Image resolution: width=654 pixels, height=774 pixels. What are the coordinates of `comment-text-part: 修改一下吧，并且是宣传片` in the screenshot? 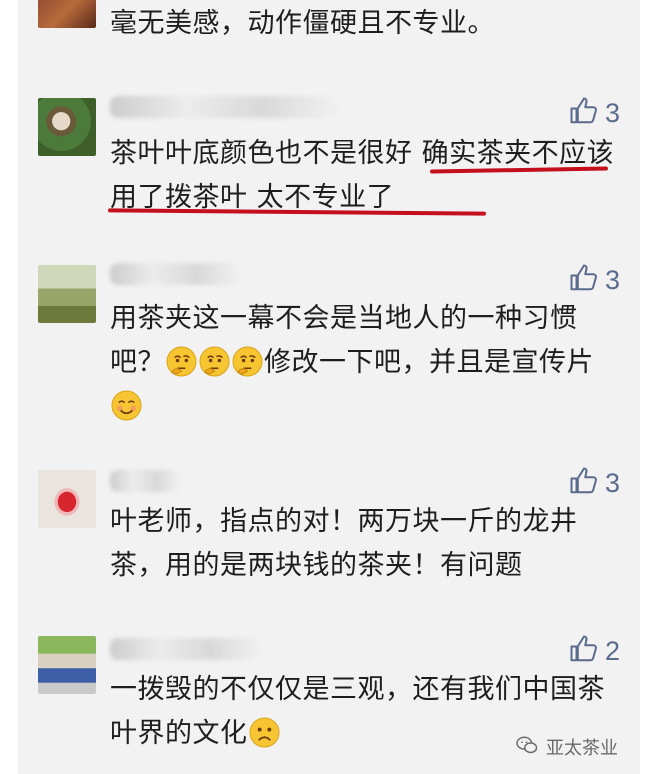 It's located at (429, 362).